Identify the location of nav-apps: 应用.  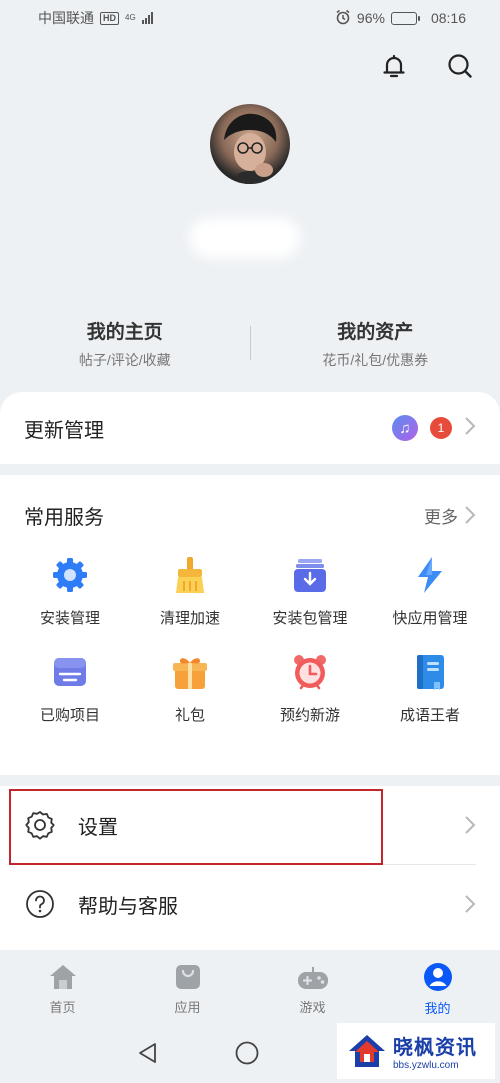
(187, 989).